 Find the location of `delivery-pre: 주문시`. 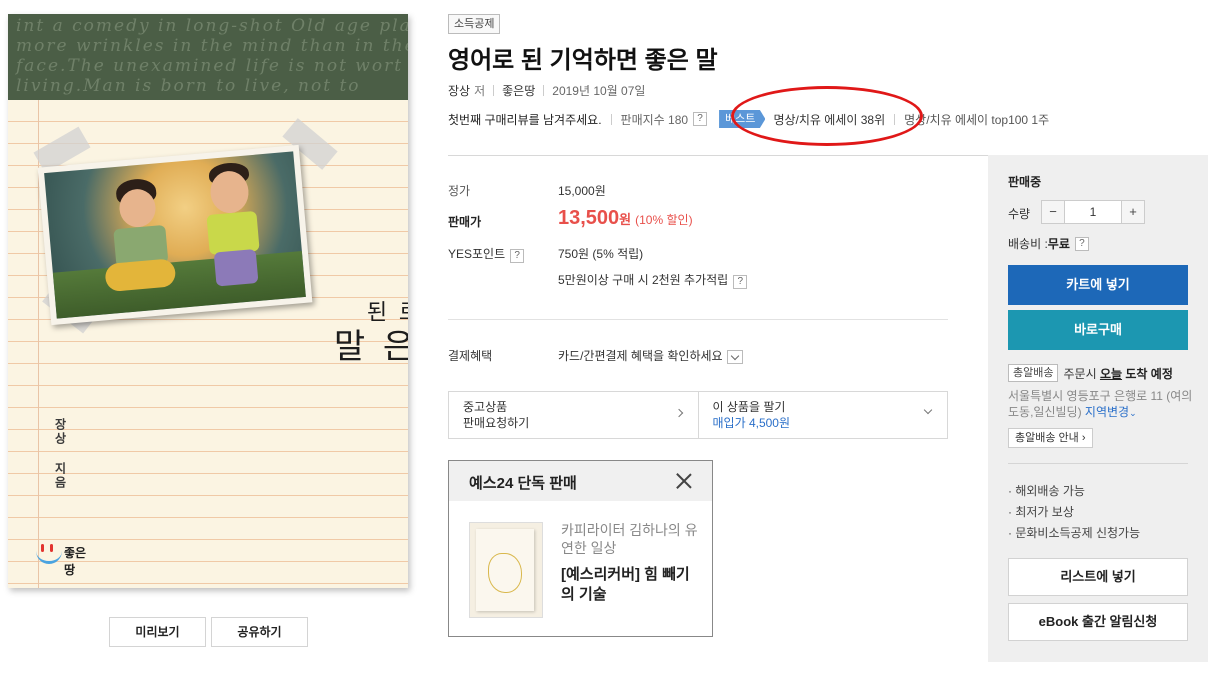

delivery-pre: 주문시 is located at coordinates (1080, 373).